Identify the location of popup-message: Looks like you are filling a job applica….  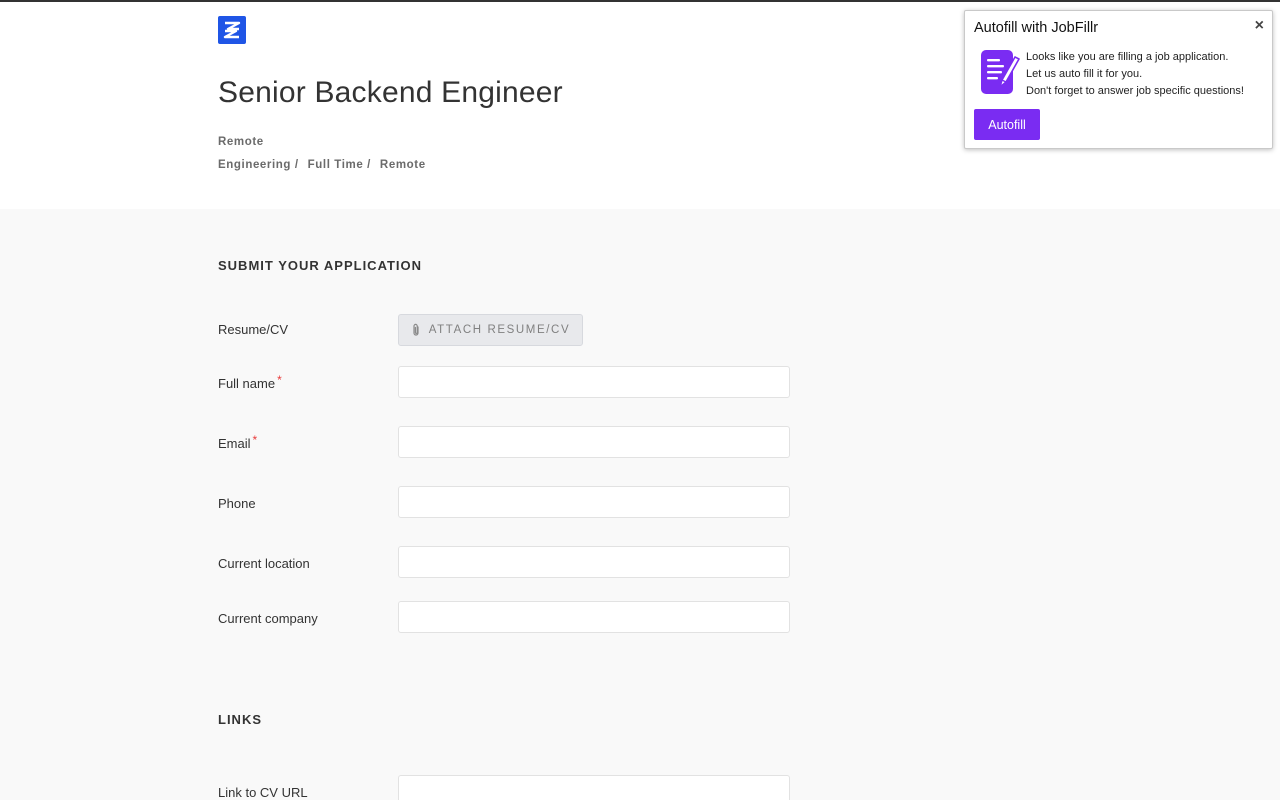
(1135, 74).